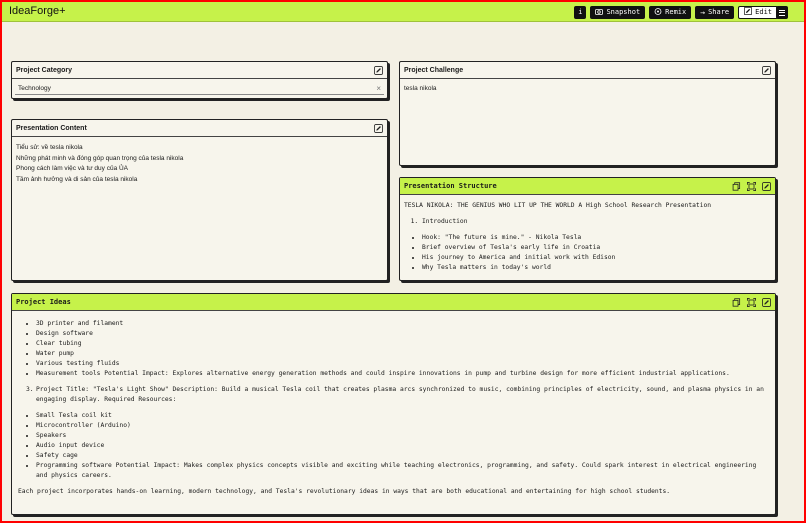 The width and height of the screenshot is (806, 523). Describe the element at coordinates (44, 70) in the screenshot. I see `project-category-title: Project Category` at that location.